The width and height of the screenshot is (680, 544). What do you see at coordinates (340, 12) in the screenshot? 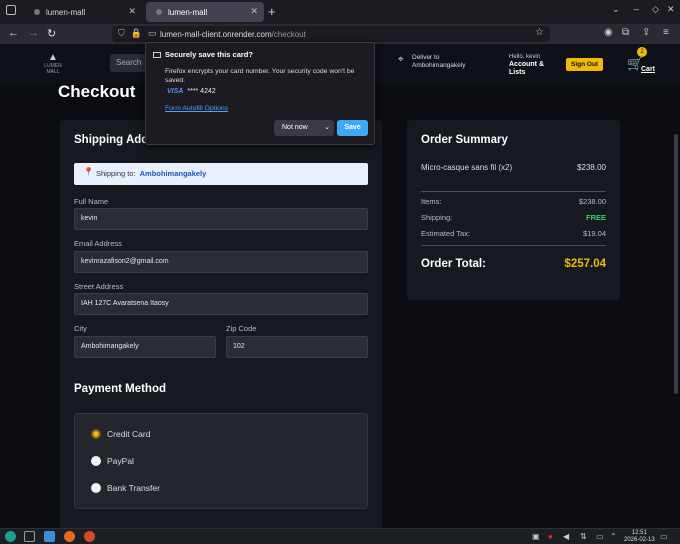
I see `tab-strip: lumen-mall ✕ lumen-mall ✕ + ⌄ – ◇ ✕` at bounding box center [340, 12].